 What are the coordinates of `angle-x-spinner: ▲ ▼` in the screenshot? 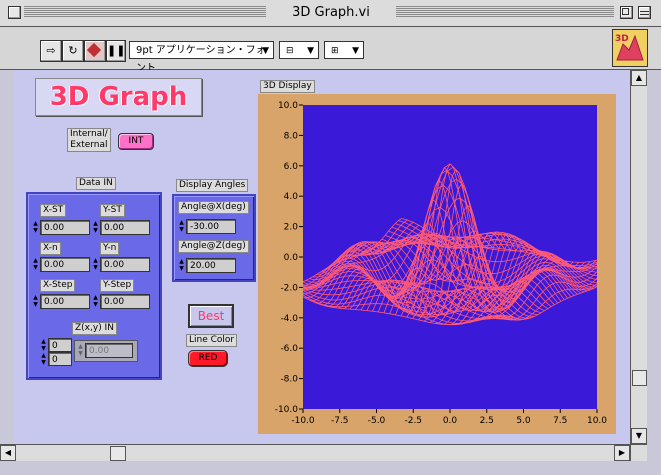 It's located at (181, 226).